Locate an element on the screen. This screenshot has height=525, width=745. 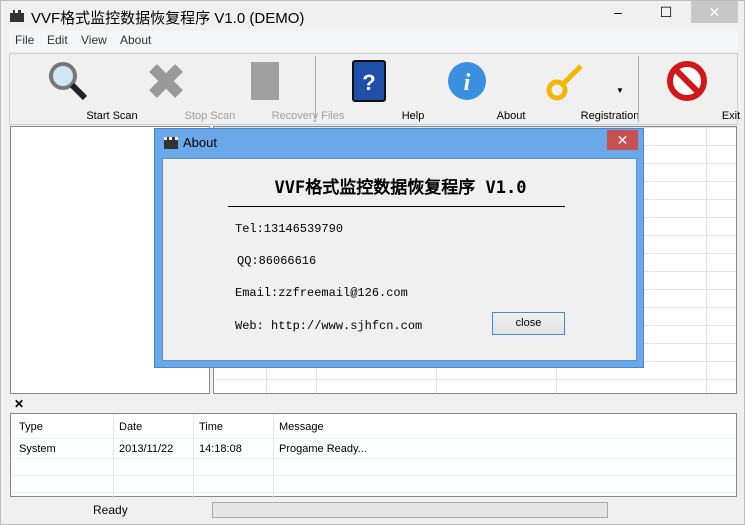
exit-button: Exit is located at coordinates (690, 89).